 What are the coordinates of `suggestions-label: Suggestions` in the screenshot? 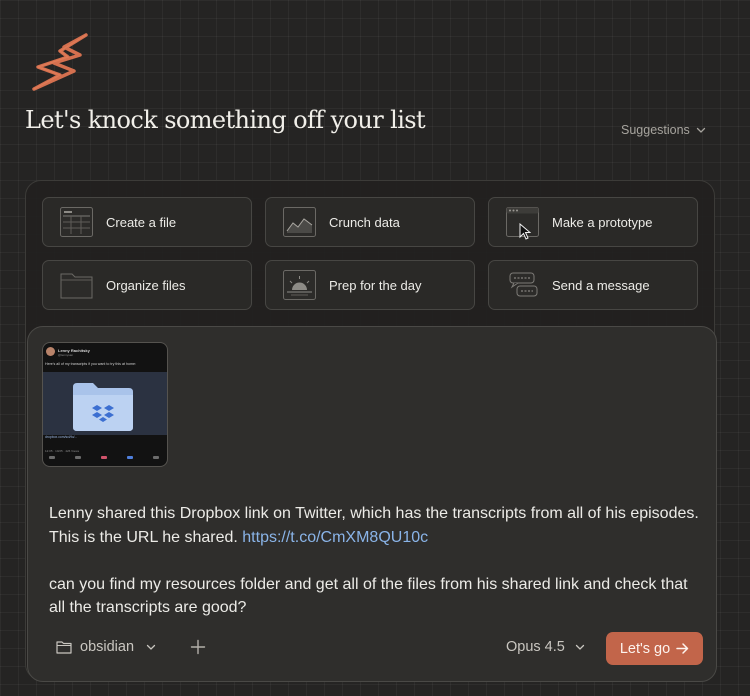 It's located at (655, 130).